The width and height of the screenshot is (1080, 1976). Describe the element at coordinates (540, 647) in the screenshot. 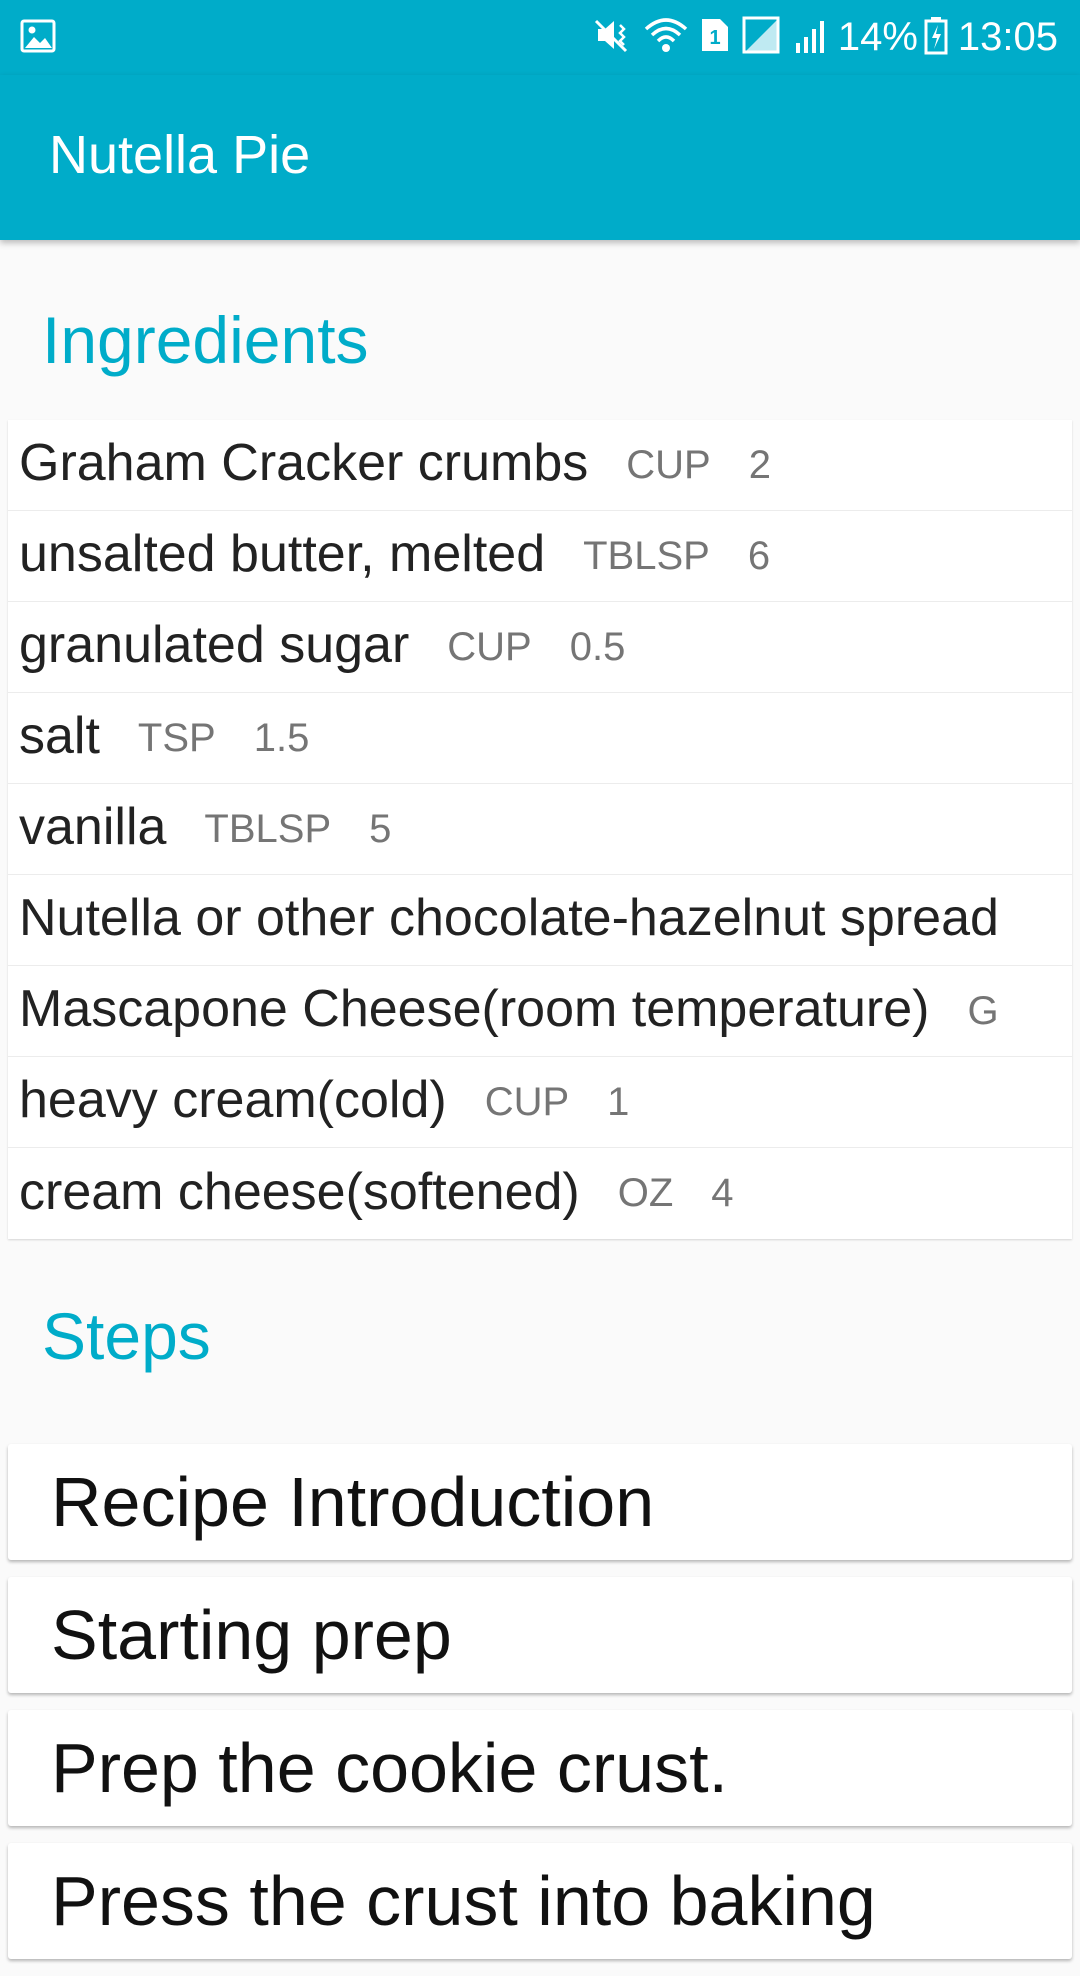

I see `ingredient-row: granulated sugar CUP 0.5` at that location.